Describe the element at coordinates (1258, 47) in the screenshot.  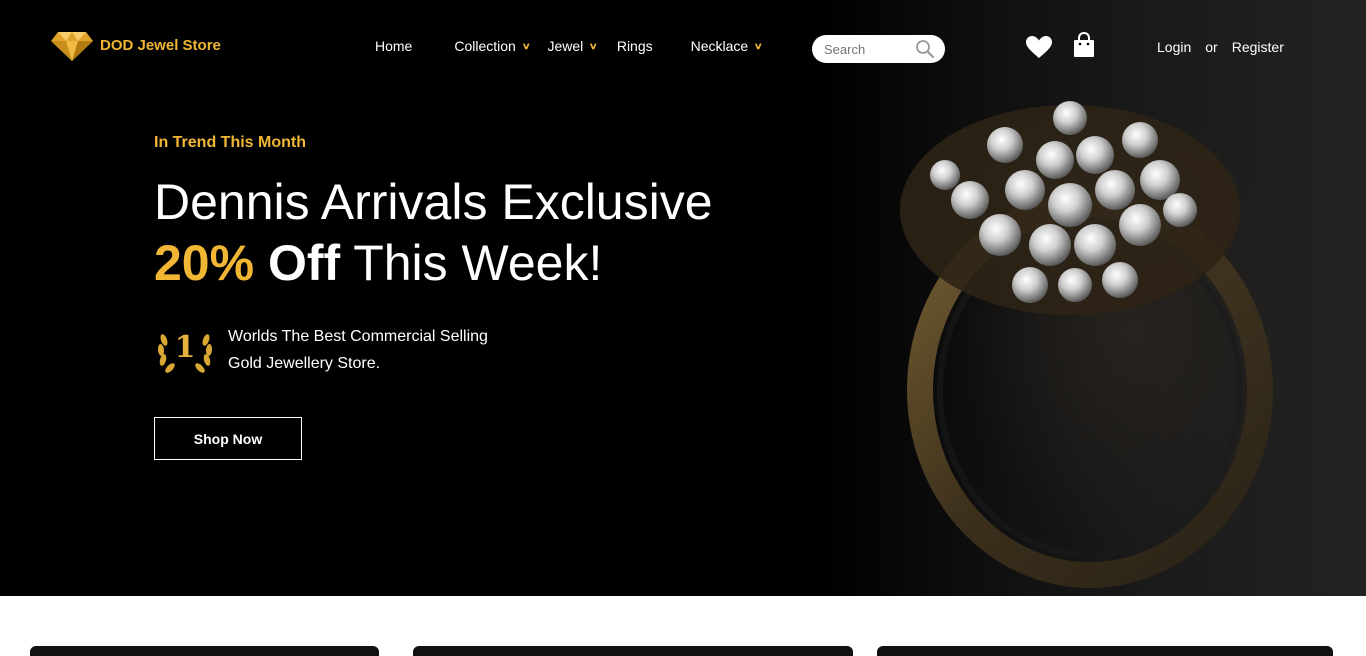
I see `register-link: Register` at that location.